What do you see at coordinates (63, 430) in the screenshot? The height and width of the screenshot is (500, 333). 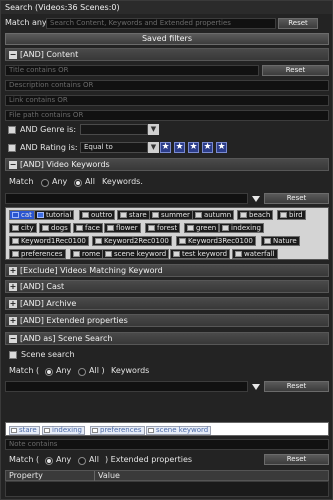 I see `scene-keyword-tag: indexing` at bounding box center [63, 430].